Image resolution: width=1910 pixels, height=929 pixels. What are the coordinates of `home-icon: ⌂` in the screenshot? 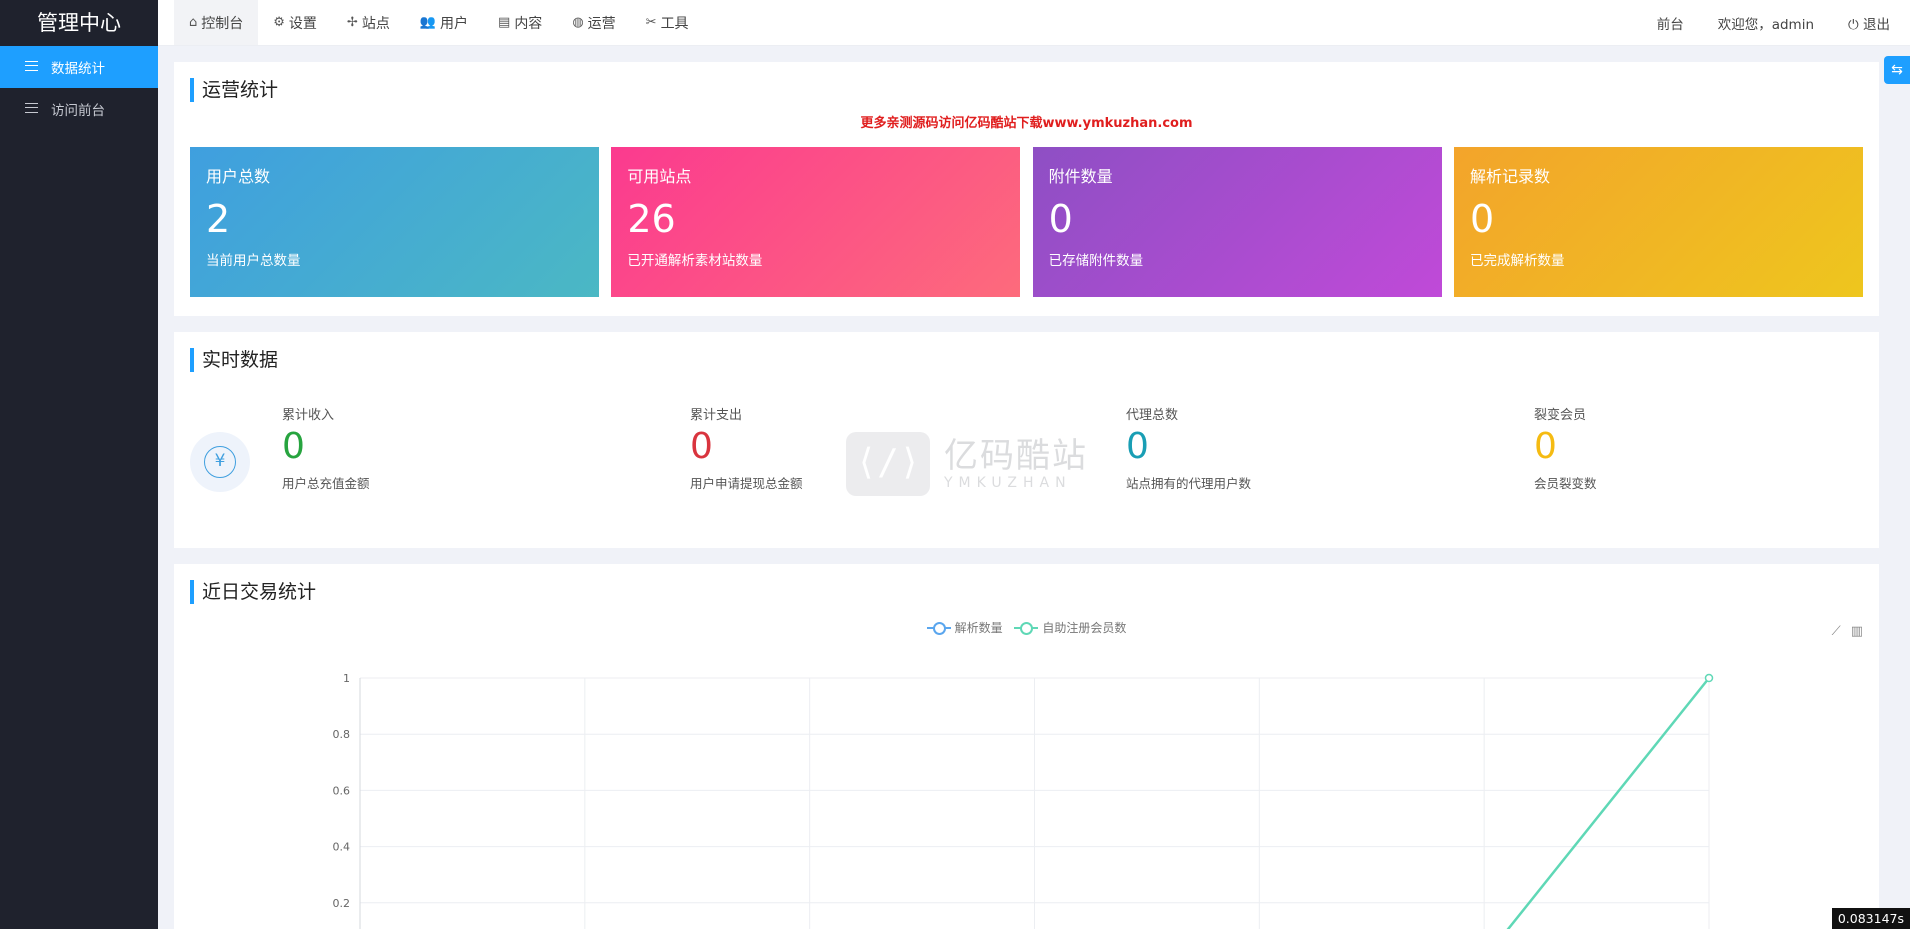 It's located at (193, 22).